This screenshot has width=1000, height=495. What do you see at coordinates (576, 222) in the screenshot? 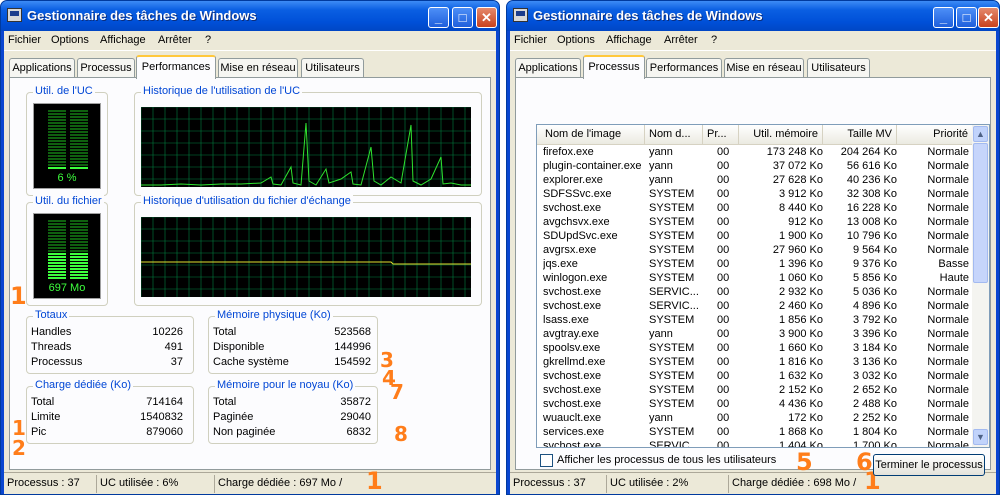
I see `cell-image-name: avgchsvx.exe` at bounding box center [576, 222].